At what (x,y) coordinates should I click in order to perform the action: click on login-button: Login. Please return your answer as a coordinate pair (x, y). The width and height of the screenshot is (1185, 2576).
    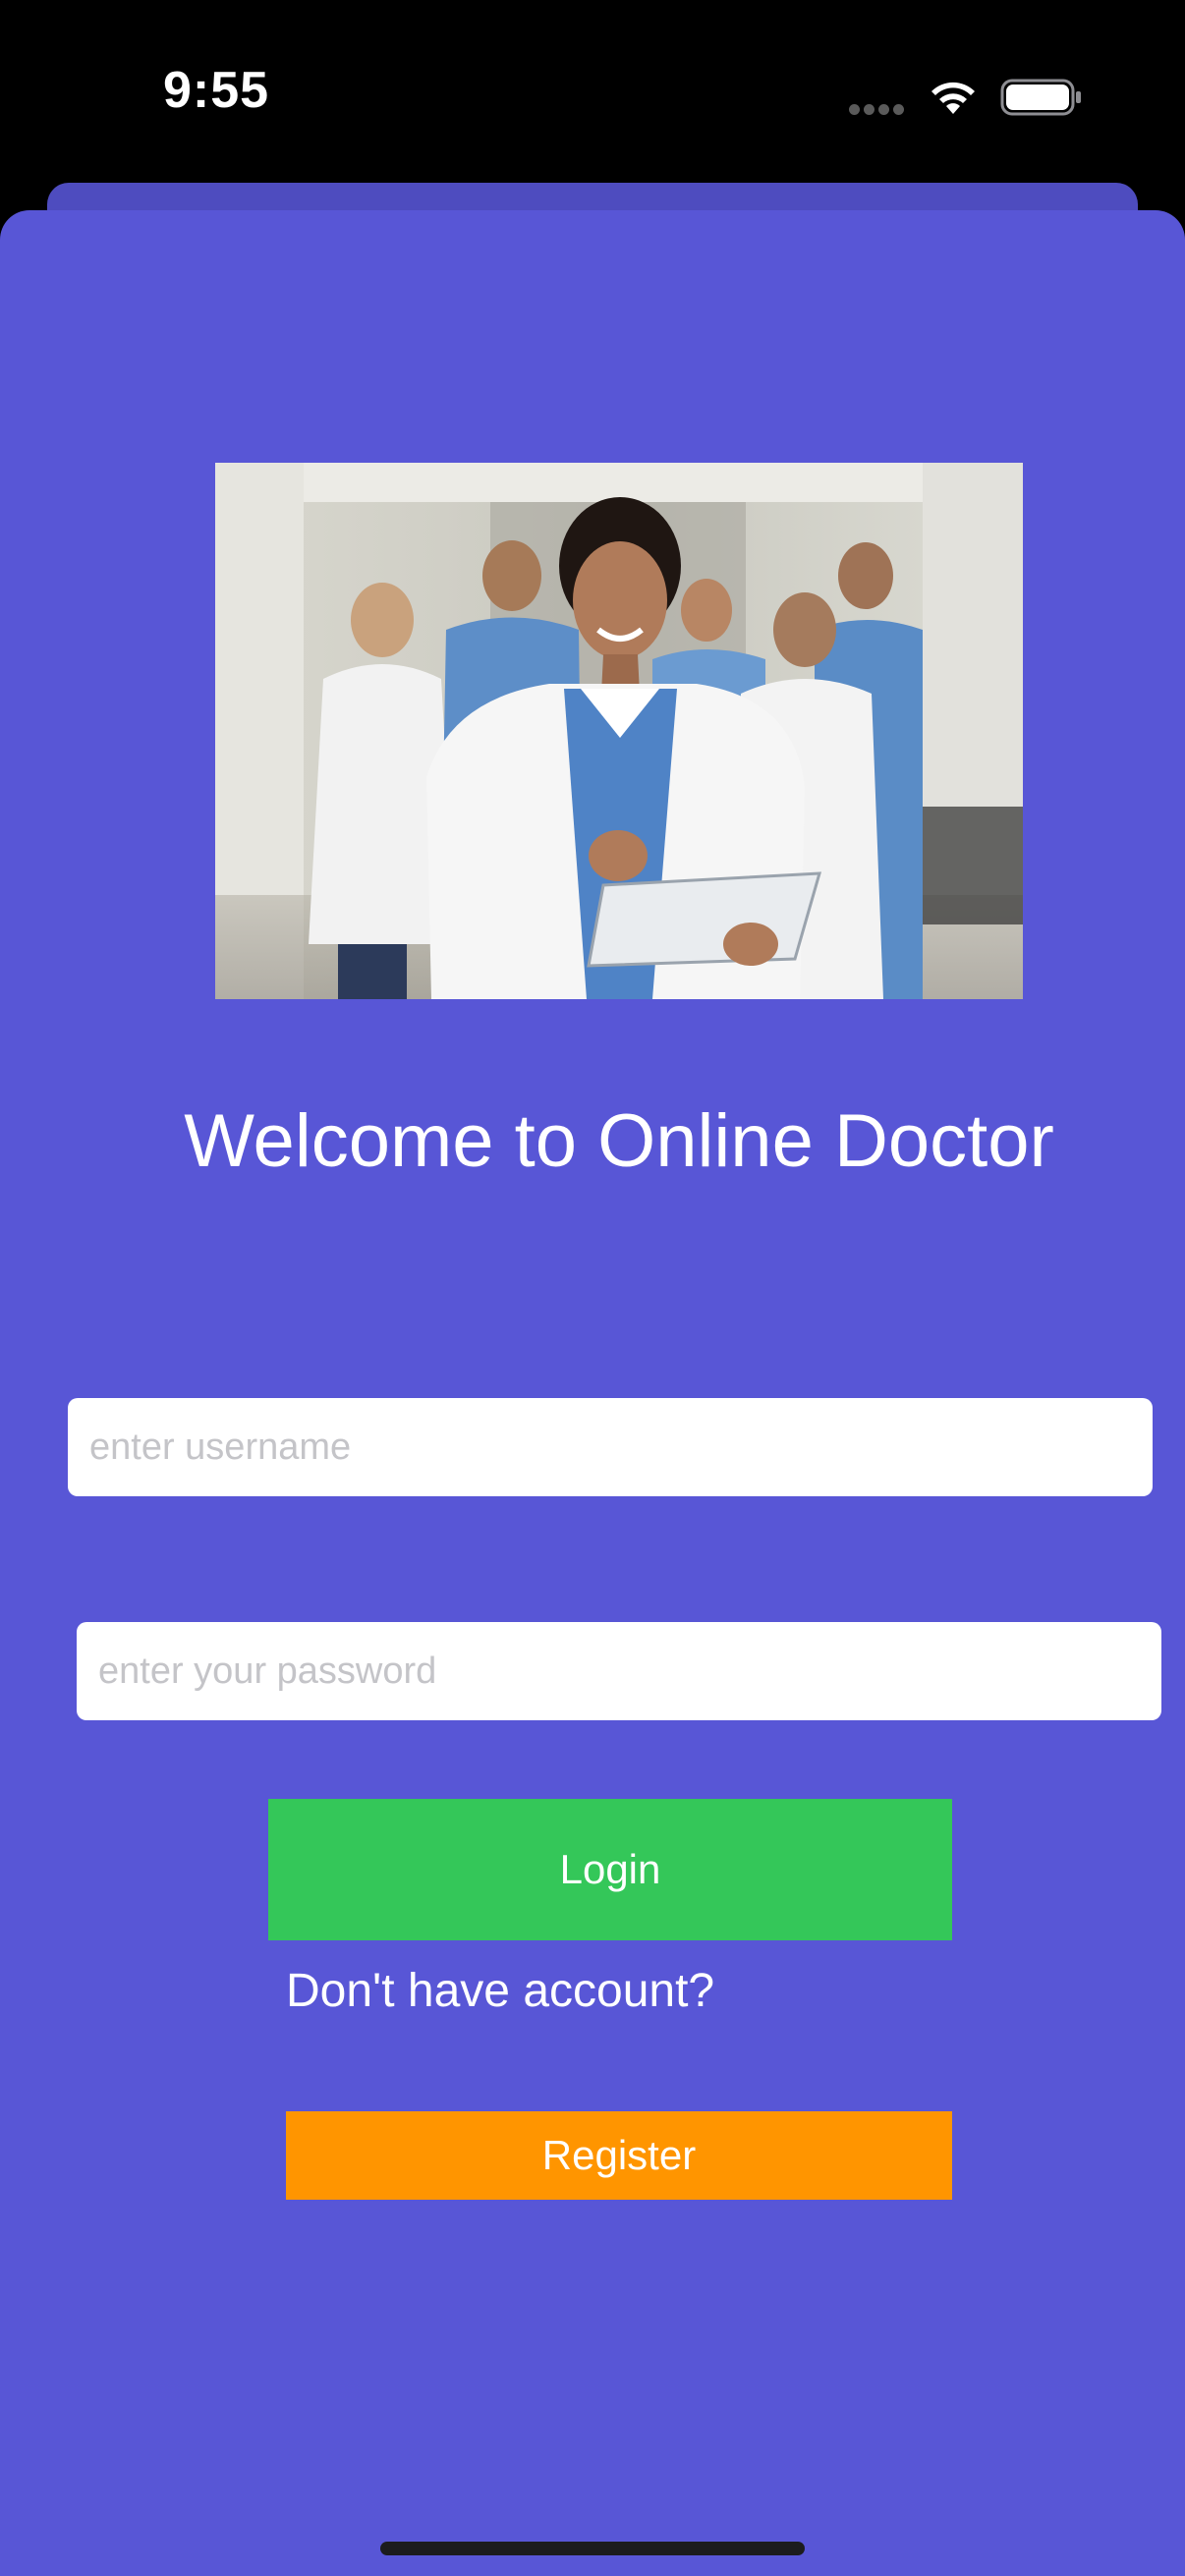
    Looking at the image, I should click on (610, 1869).